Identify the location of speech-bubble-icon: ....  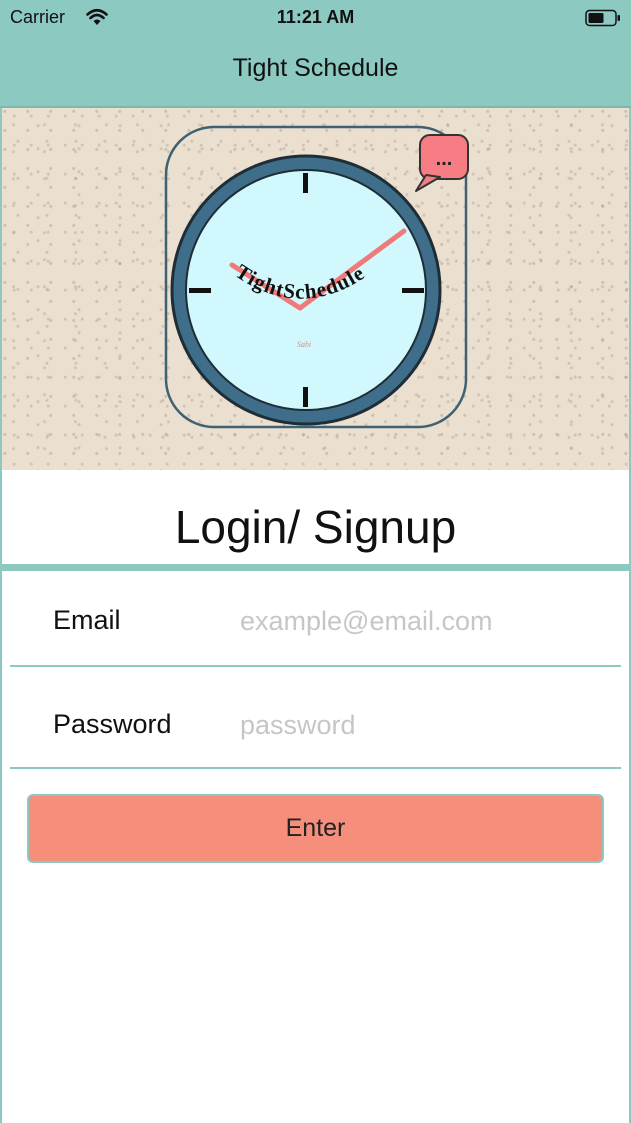
(442, 163).